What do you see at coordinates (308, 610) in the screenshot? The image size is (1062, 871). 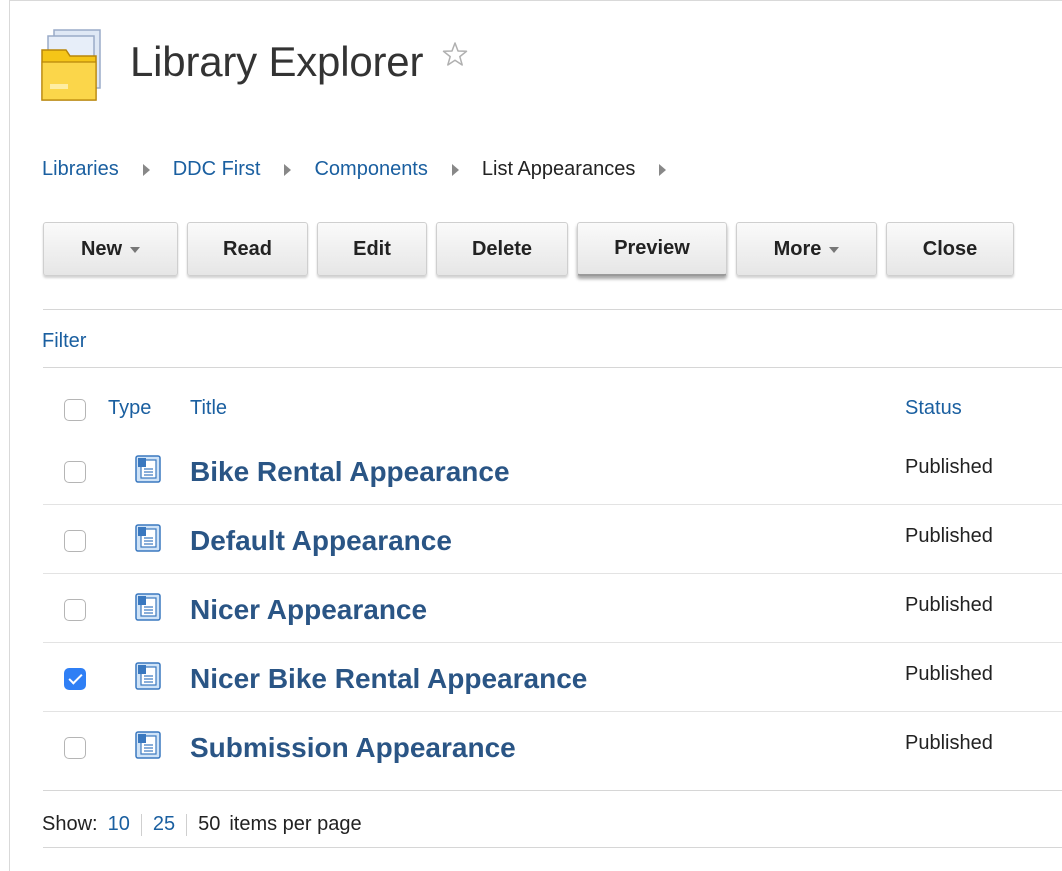 I see `row-title-link: Nicer Appearance` at bounding box center [308, 610].